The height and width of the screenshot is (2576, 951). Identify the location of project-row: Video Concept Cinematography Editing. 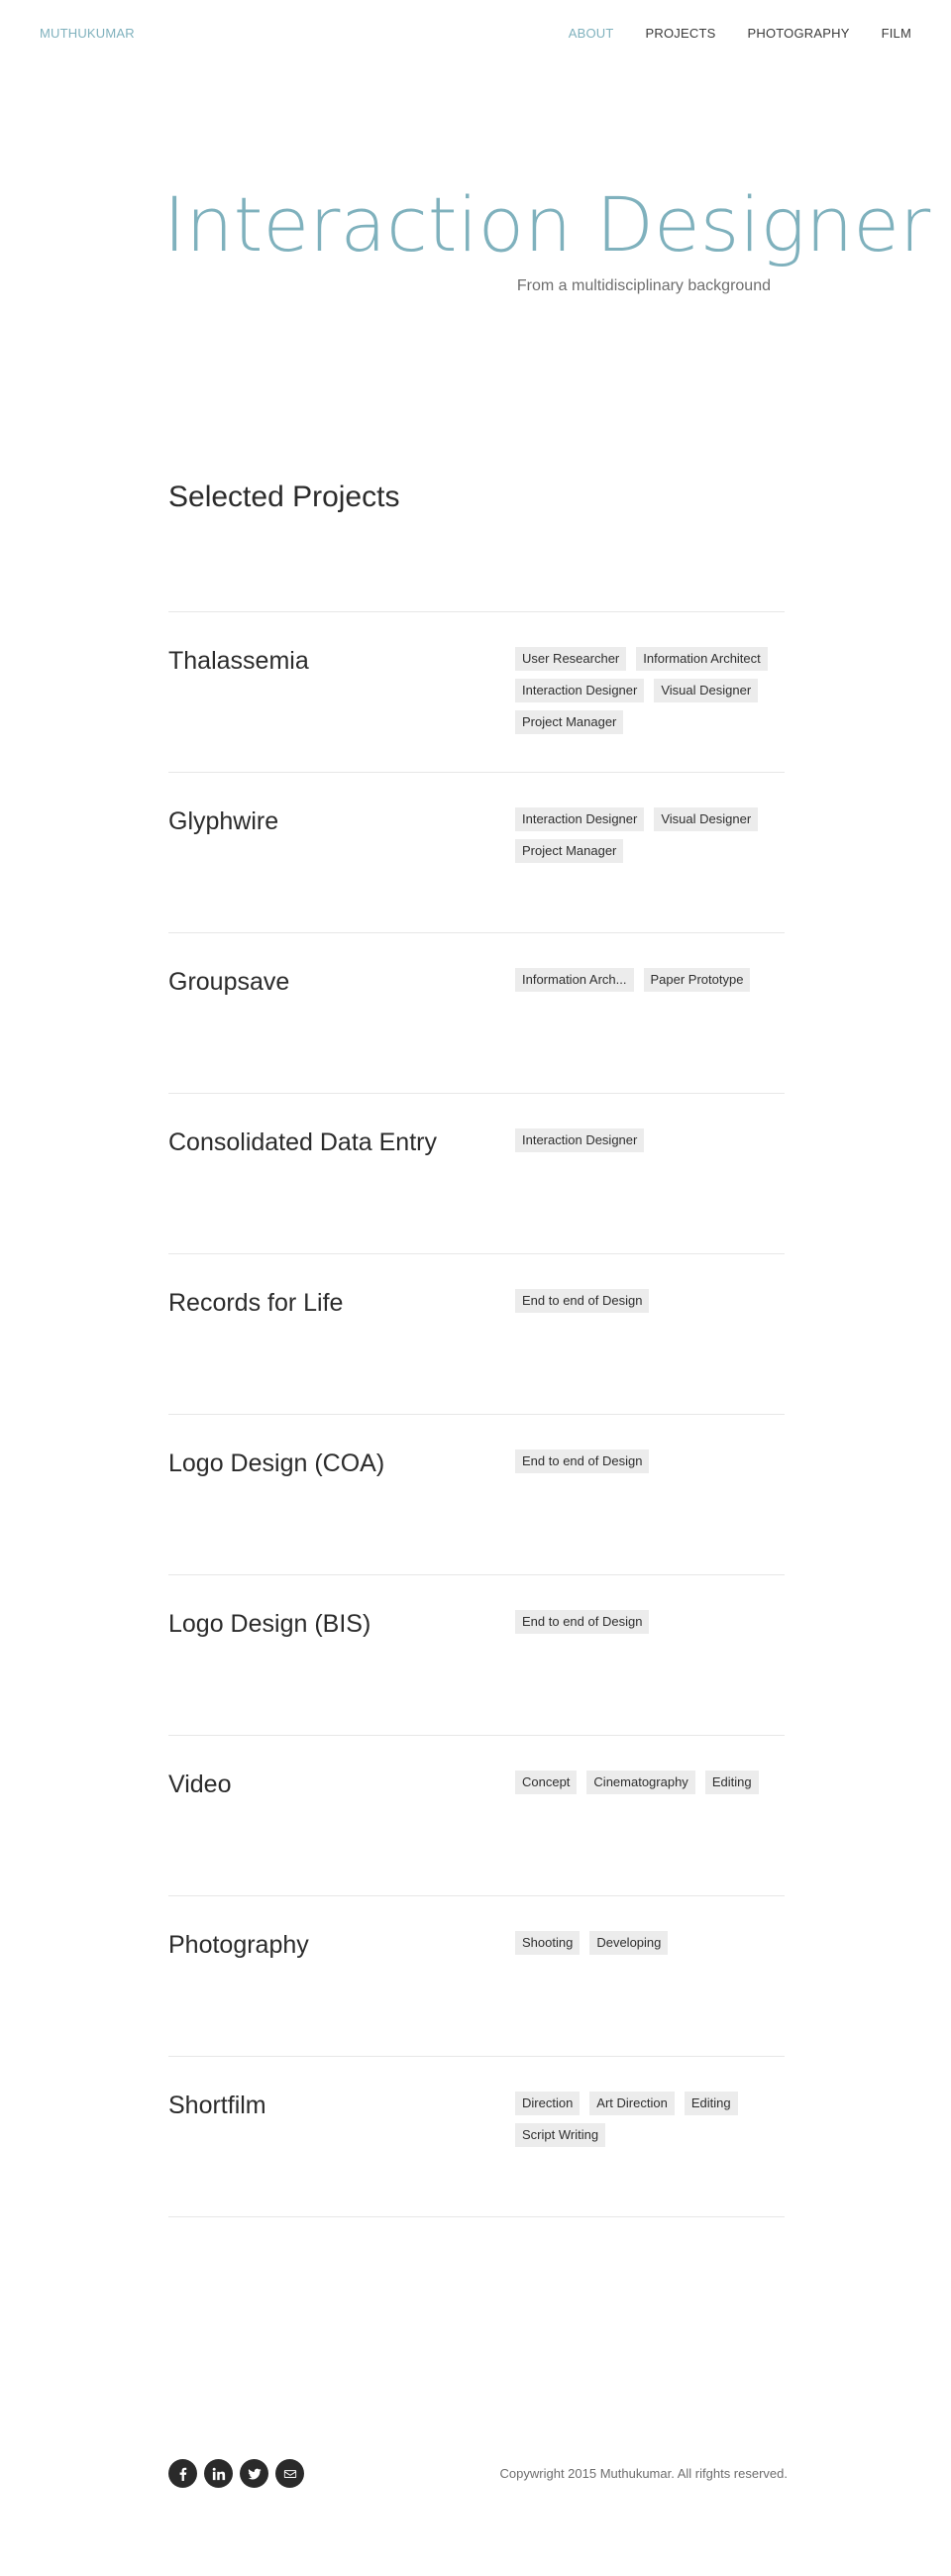
(476, 1815).